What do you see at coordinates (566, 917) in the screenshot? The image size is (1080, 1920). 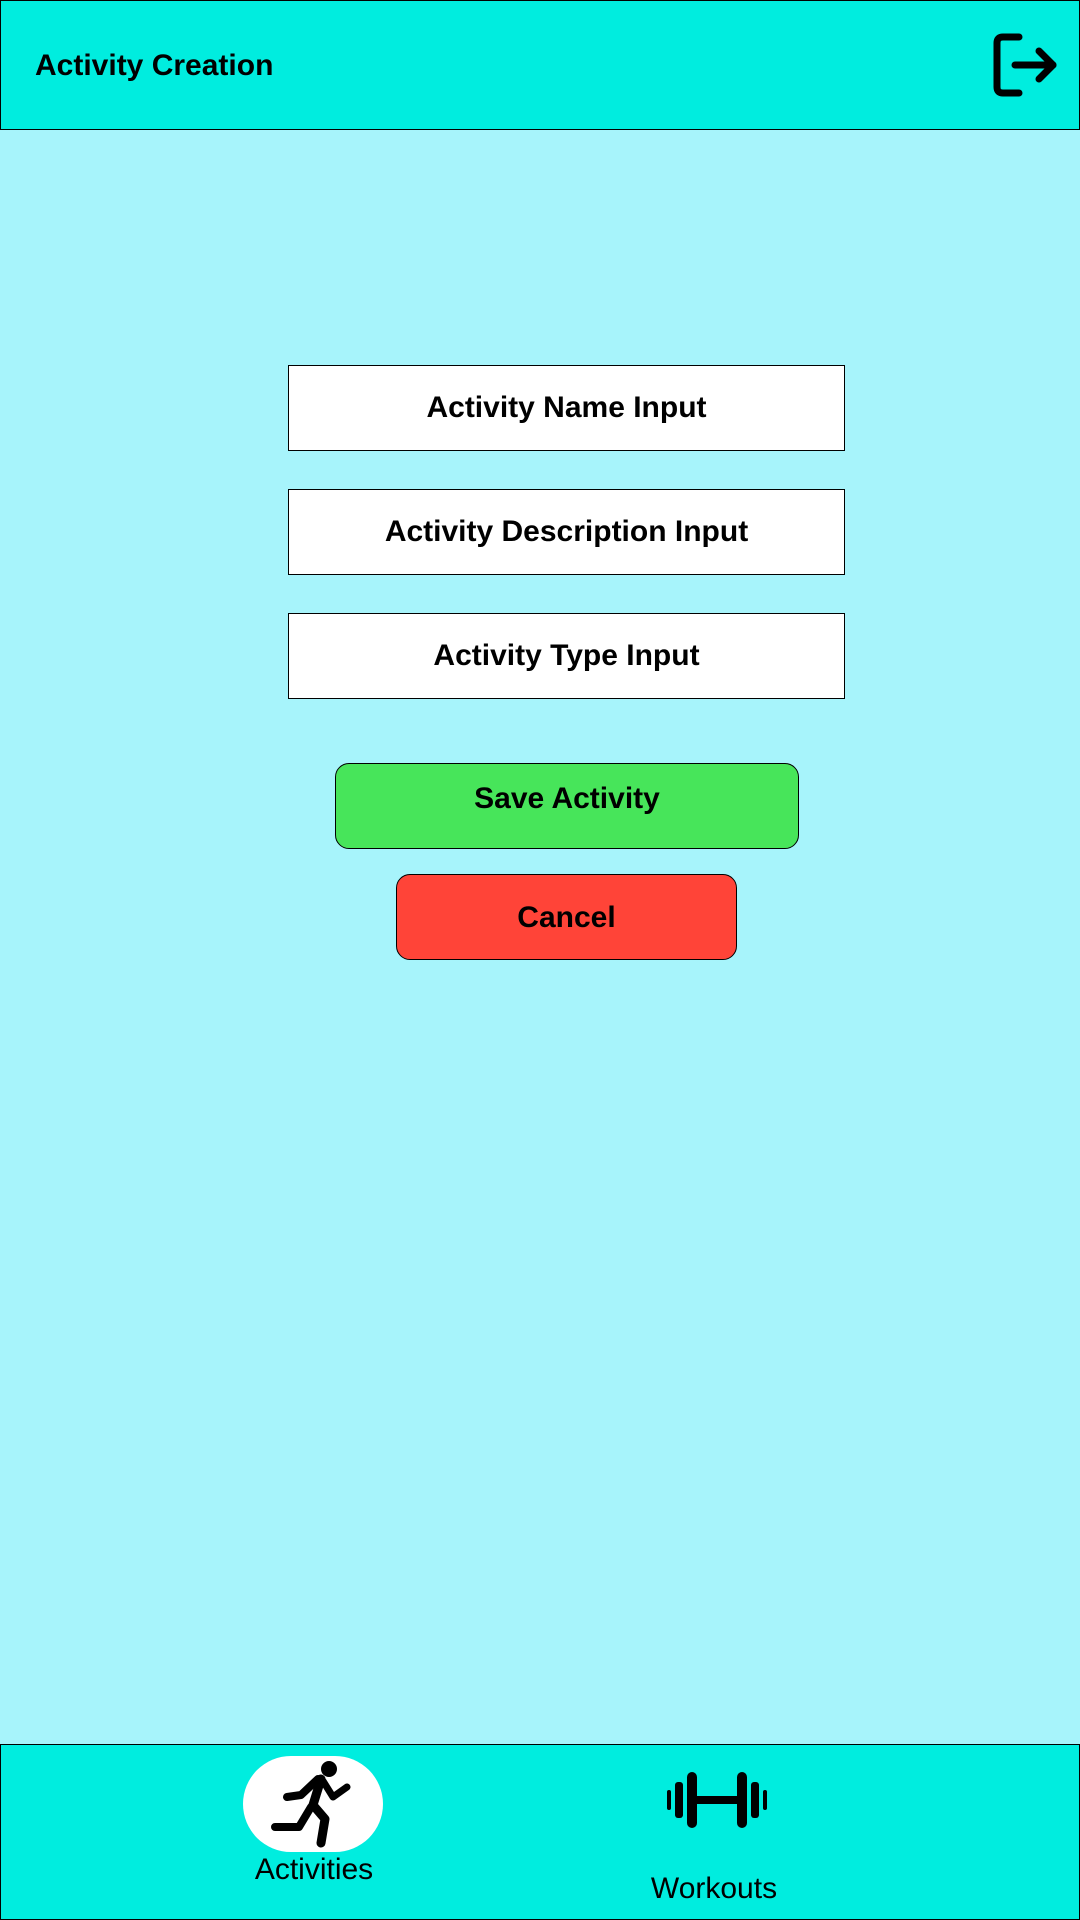 I see `cancel-button: Cancel` at bounding box center [566, 917].